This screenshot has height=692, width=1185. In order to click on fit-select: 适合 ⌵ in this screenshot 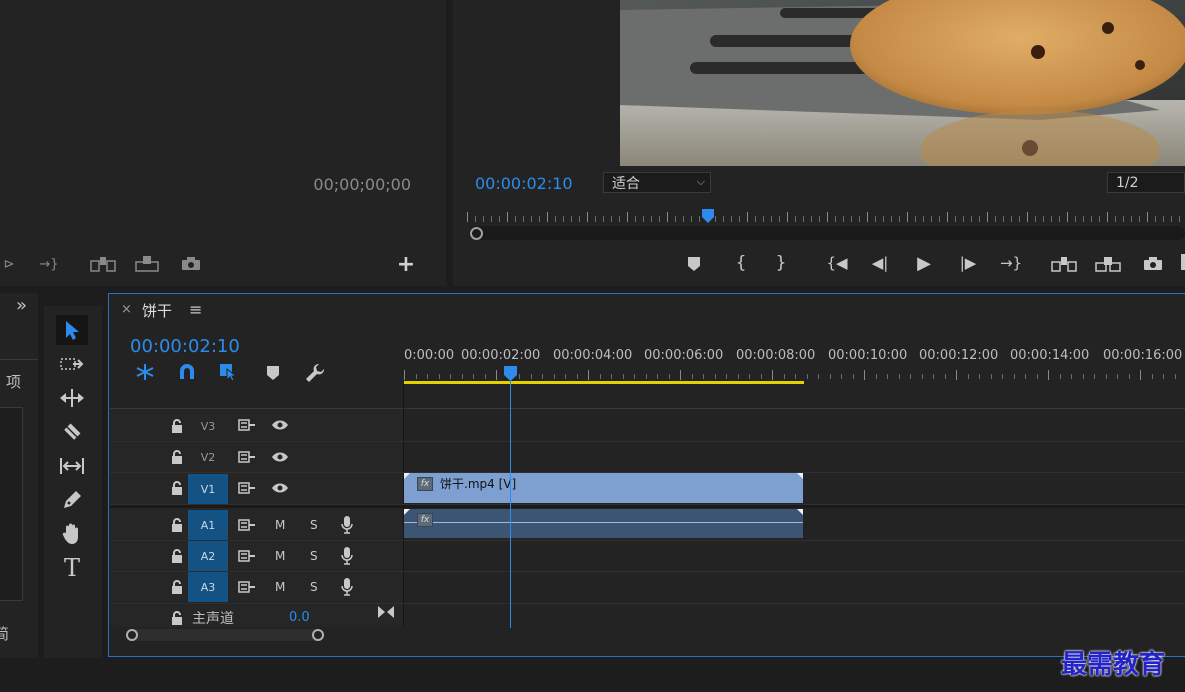, I will do `click(657, 182)`.